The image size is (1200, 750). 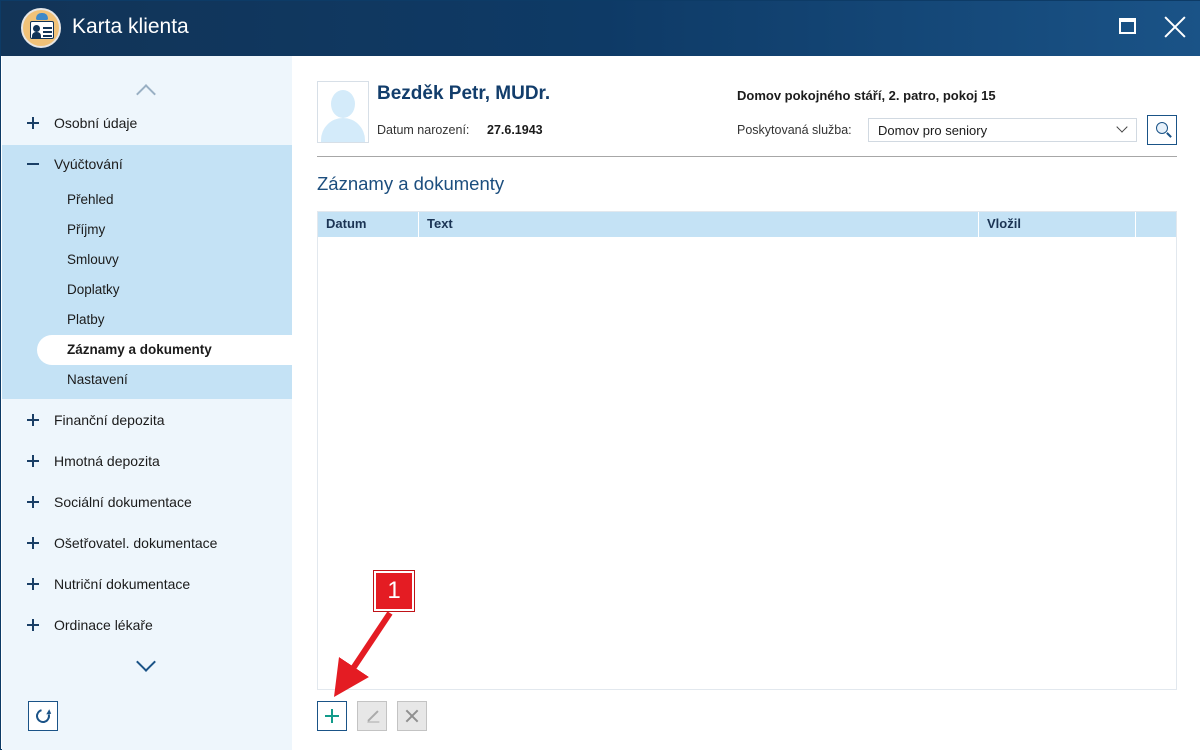 What do you see at coordinates (86, 319) in the screenshot?
I see `sidebar-subitem-label: Platby` at bounding box center [86, 319].